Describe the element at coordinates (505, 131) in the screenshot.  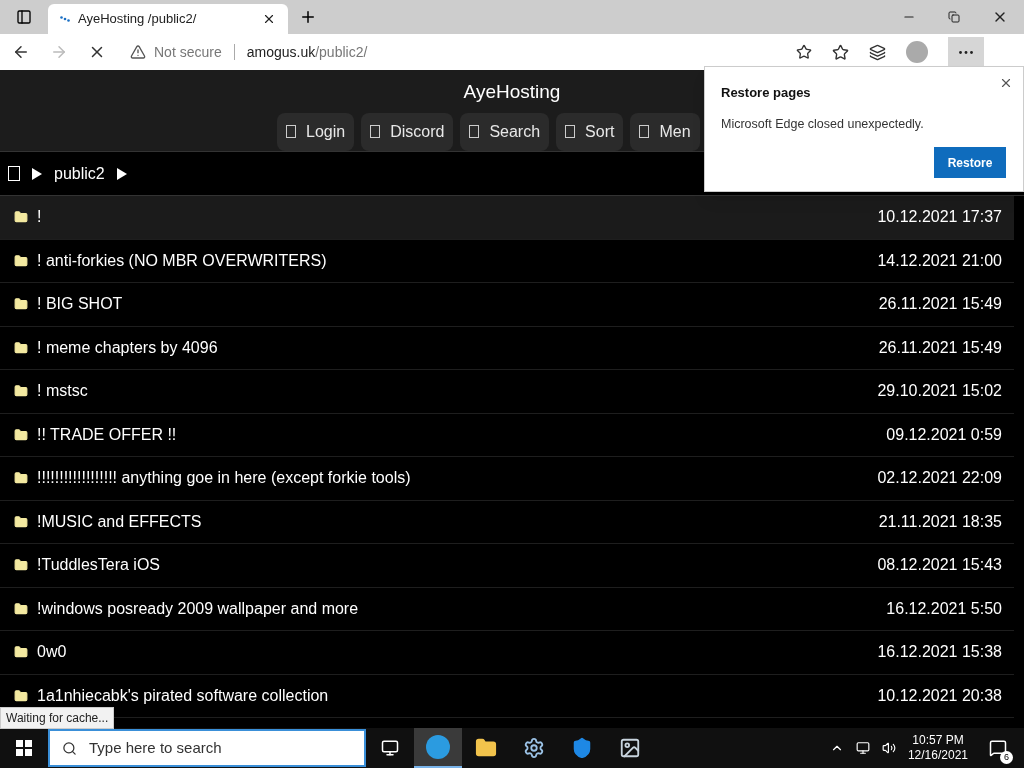
I see `nav-button: Search` at that location.